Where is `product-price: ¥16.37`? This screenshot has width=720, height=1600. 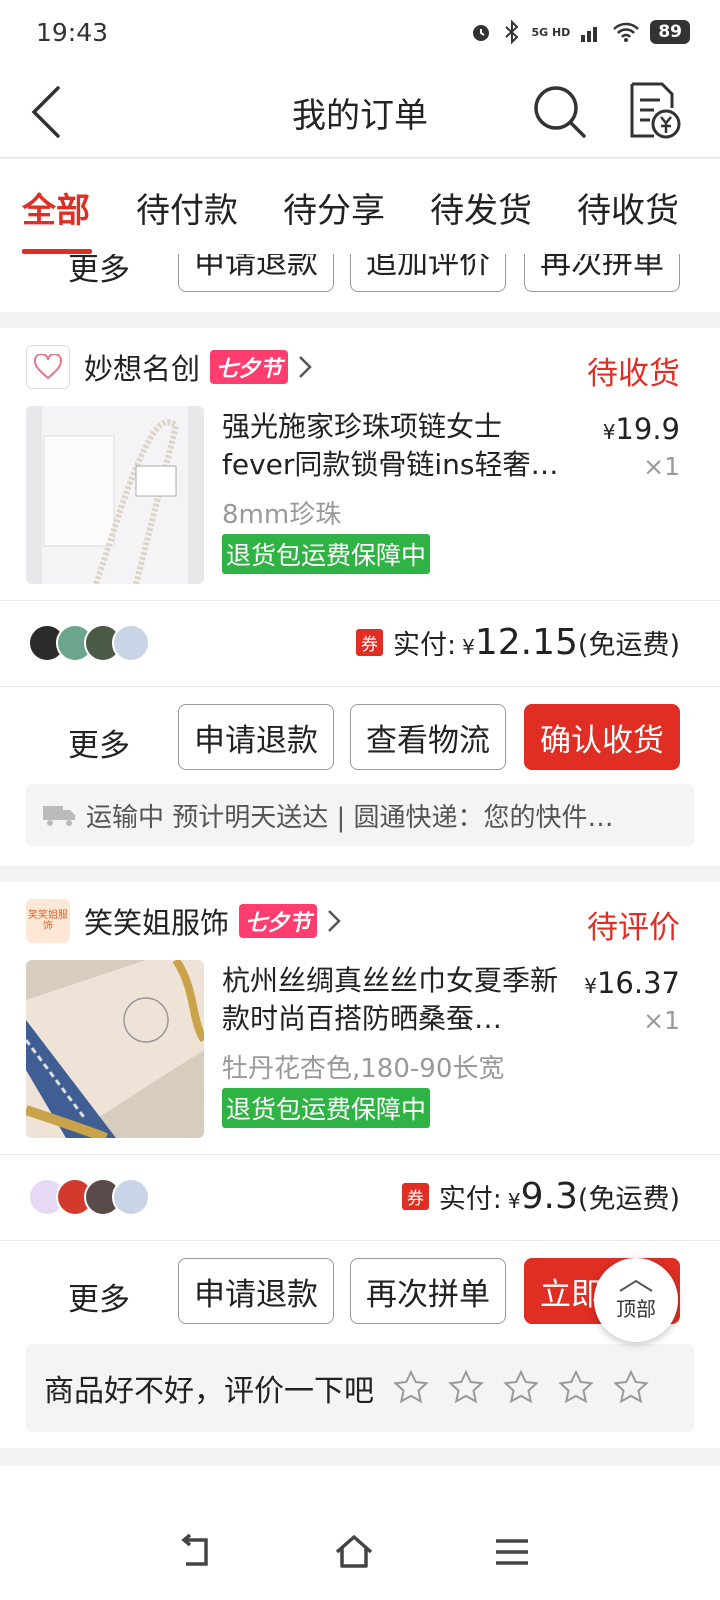 product-price: ¥16.37 is located at coordinates (632, 983).